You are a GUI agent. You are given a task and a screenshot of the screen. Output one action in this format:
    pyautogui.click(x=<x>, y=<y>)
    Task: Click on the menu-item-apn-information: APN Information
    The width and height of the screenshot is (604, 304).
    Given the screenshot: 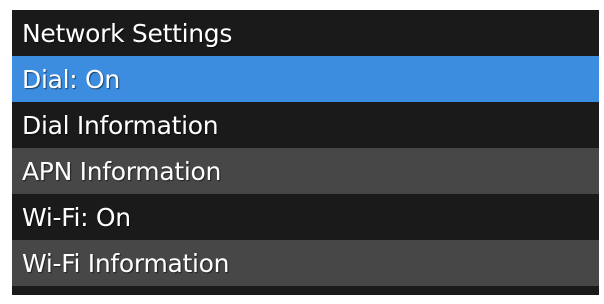 What is the action you would take?
    pyautogui.click(x=305, y=171)
    